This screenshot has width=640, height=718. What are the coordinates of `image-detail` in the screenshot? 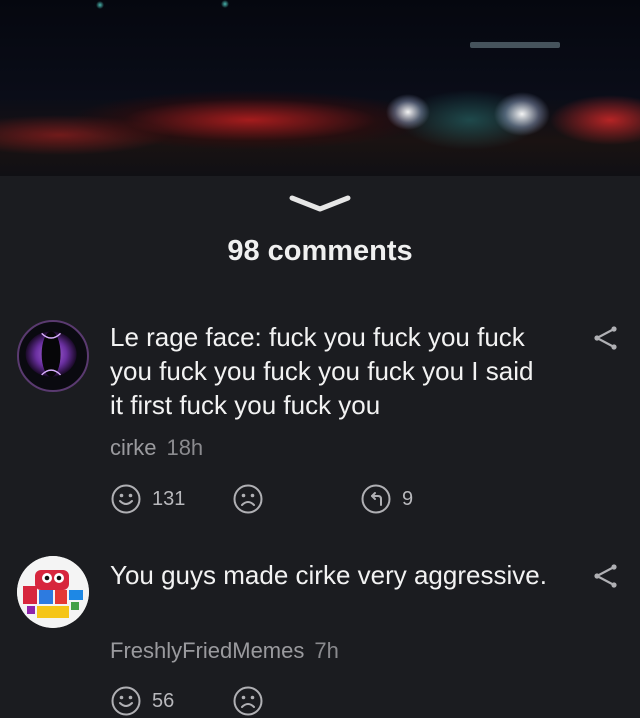 It's located at (515, 45).